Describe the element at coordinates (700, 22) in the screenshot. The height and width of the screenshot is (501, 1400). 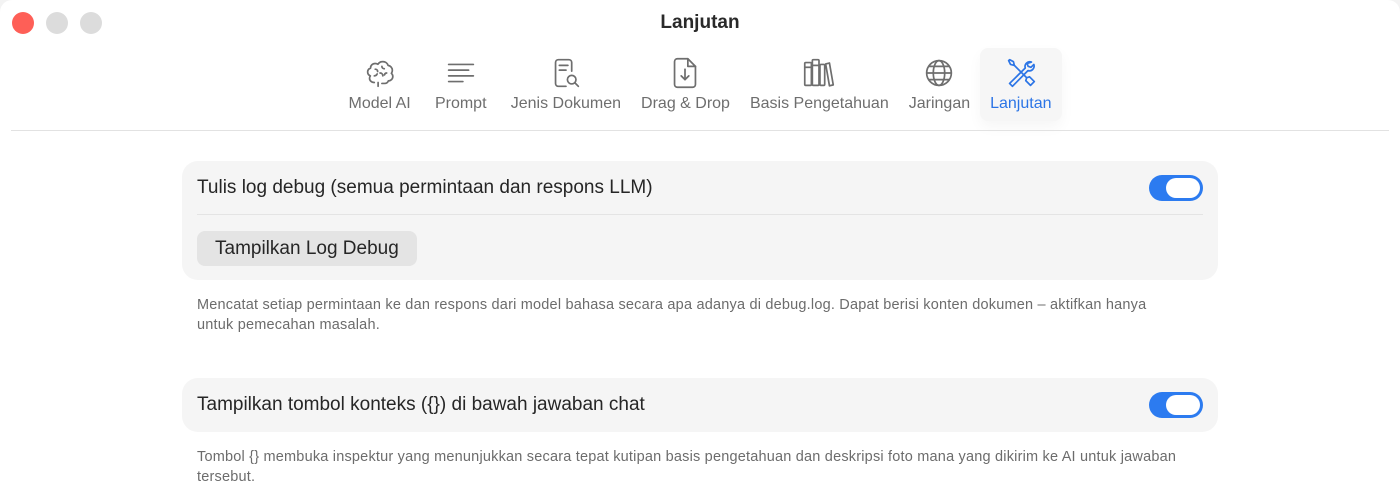
I see `window-title: Lanjutan` at that location.